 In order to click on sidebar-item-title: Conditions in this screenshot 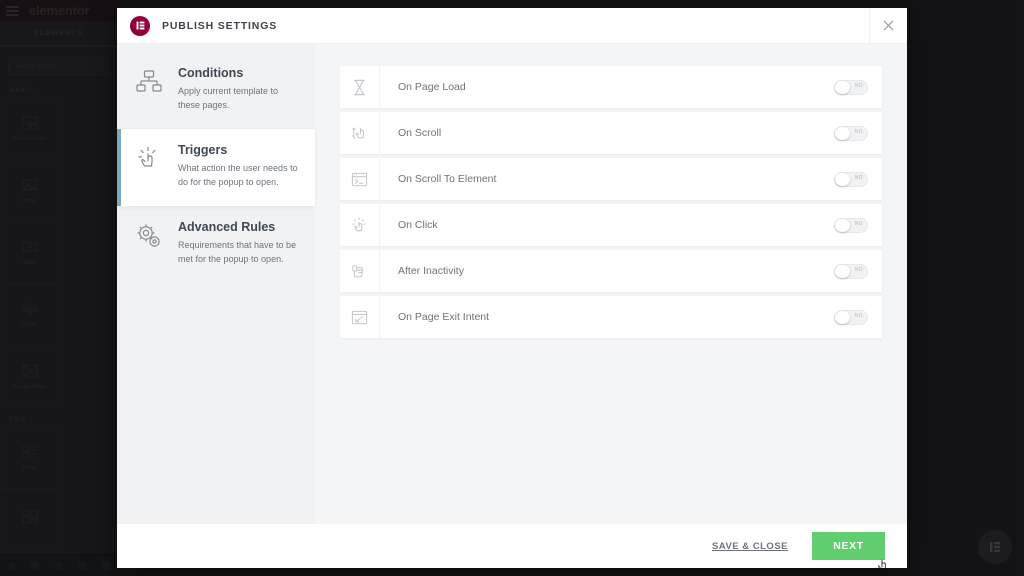, I will do `click(211, 73)`.